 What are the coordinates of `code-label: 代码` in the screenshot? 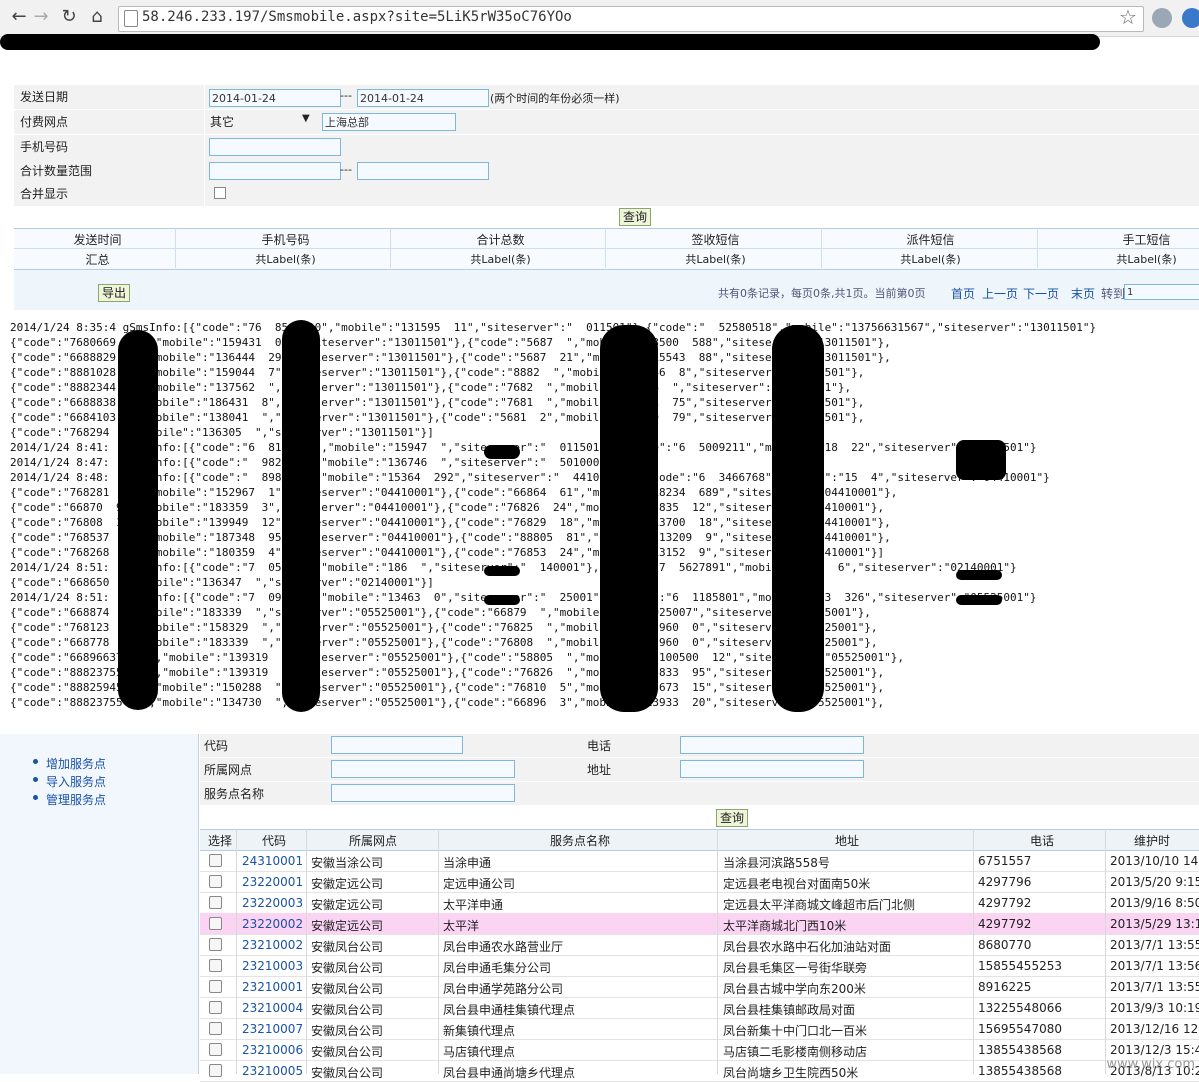 It's located at (216, 746).